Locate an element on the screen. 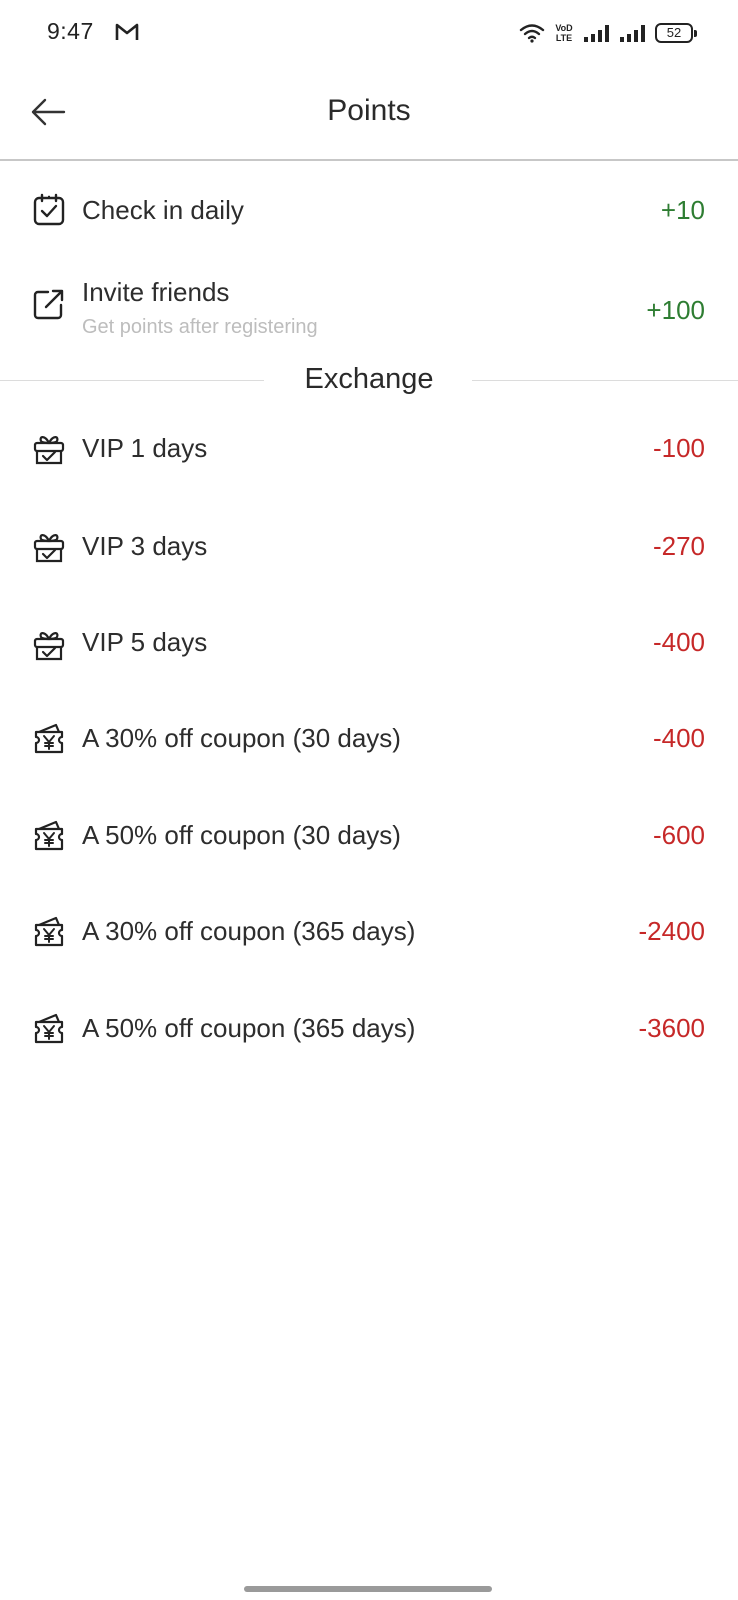  battery-icon: 52 is located at coordinates (676, 33).